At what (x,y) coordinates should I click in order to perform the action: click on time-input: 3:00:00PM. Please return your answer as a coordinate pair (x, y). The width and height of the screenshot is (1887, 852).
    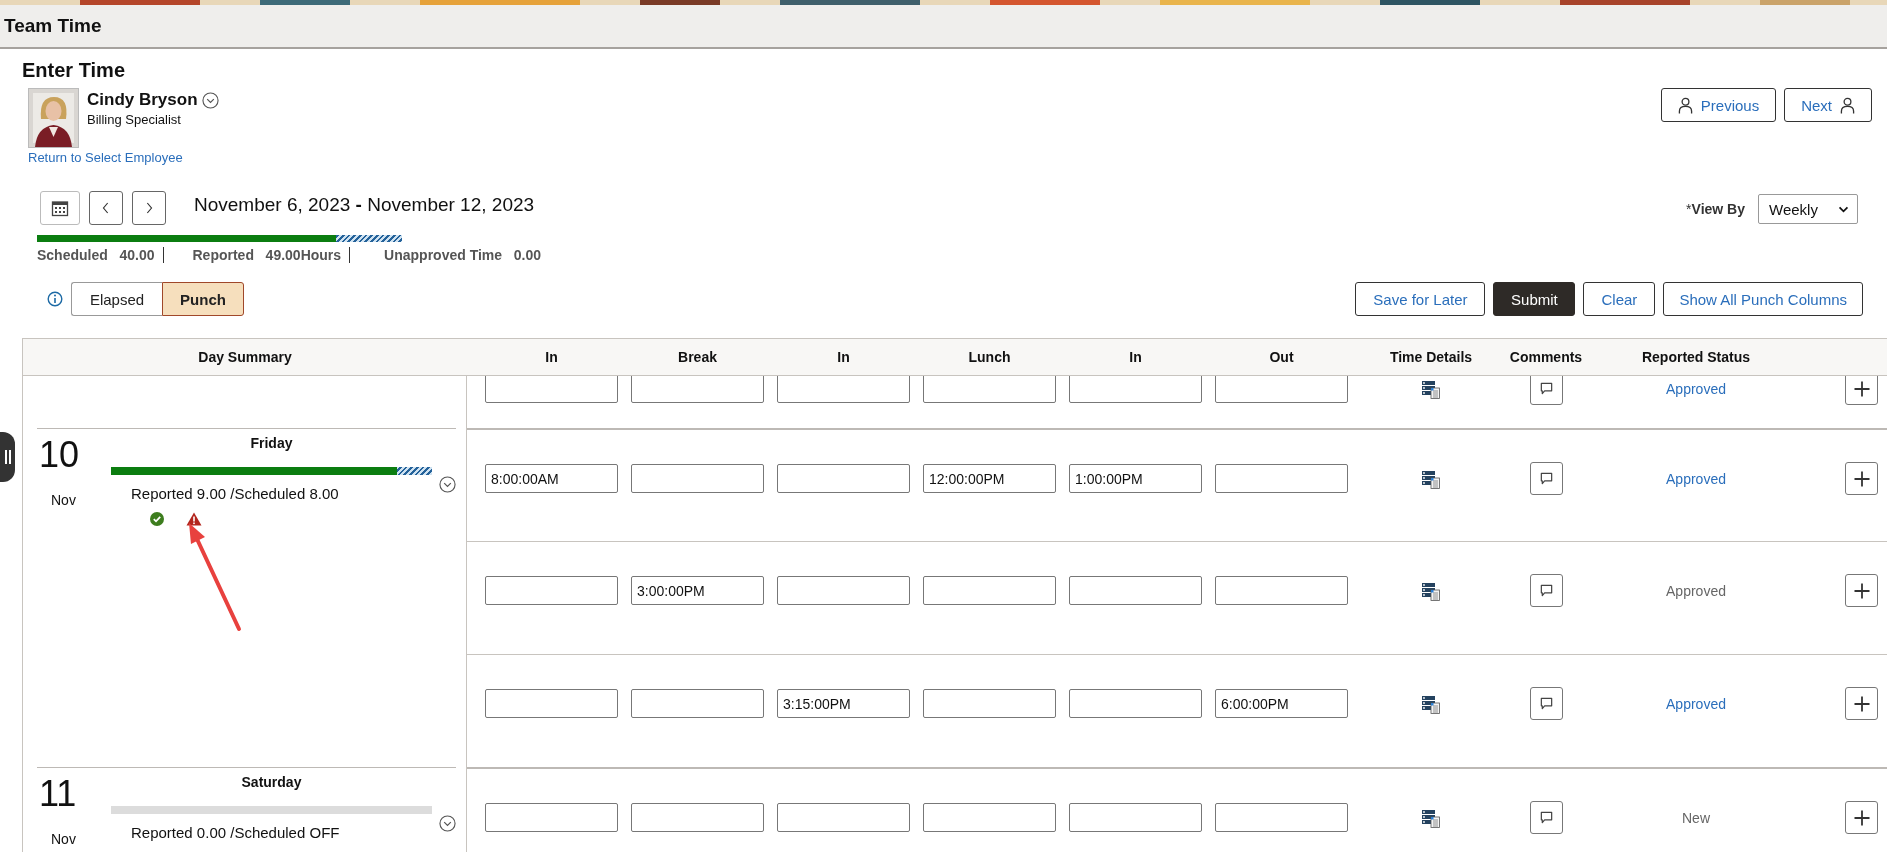
    Looking at the image, I should click on (697, 590).